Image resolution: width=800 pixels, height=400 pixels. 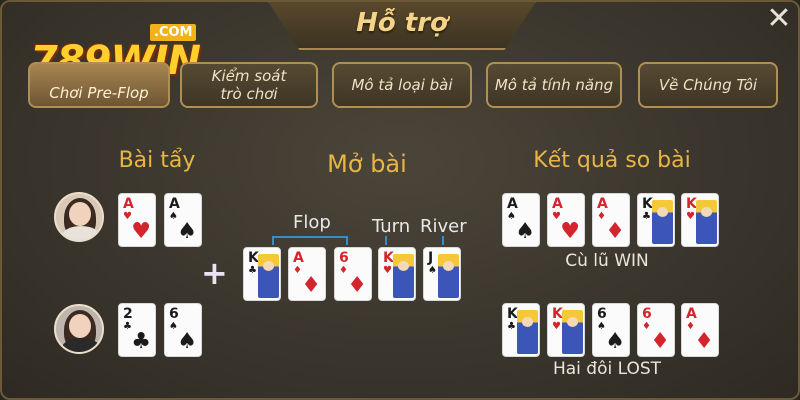 I want to click on board-card: A ♦ ♦, so click(x=307, y=274).